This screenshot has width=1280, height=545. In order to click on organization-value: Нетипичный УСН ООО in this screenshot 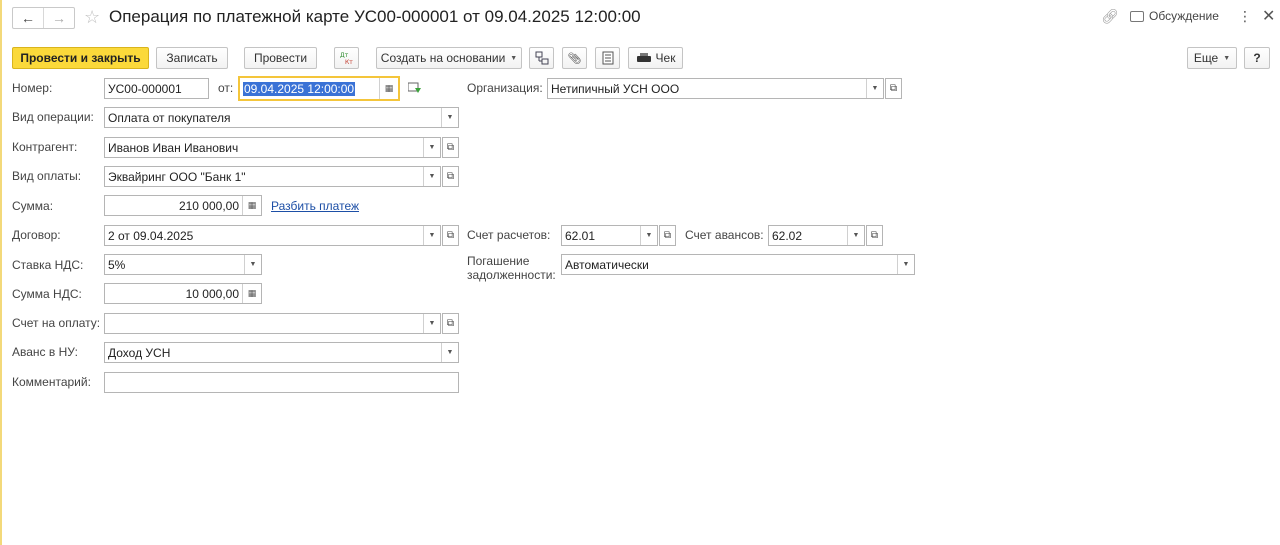, I will do `click(615, 88)`.